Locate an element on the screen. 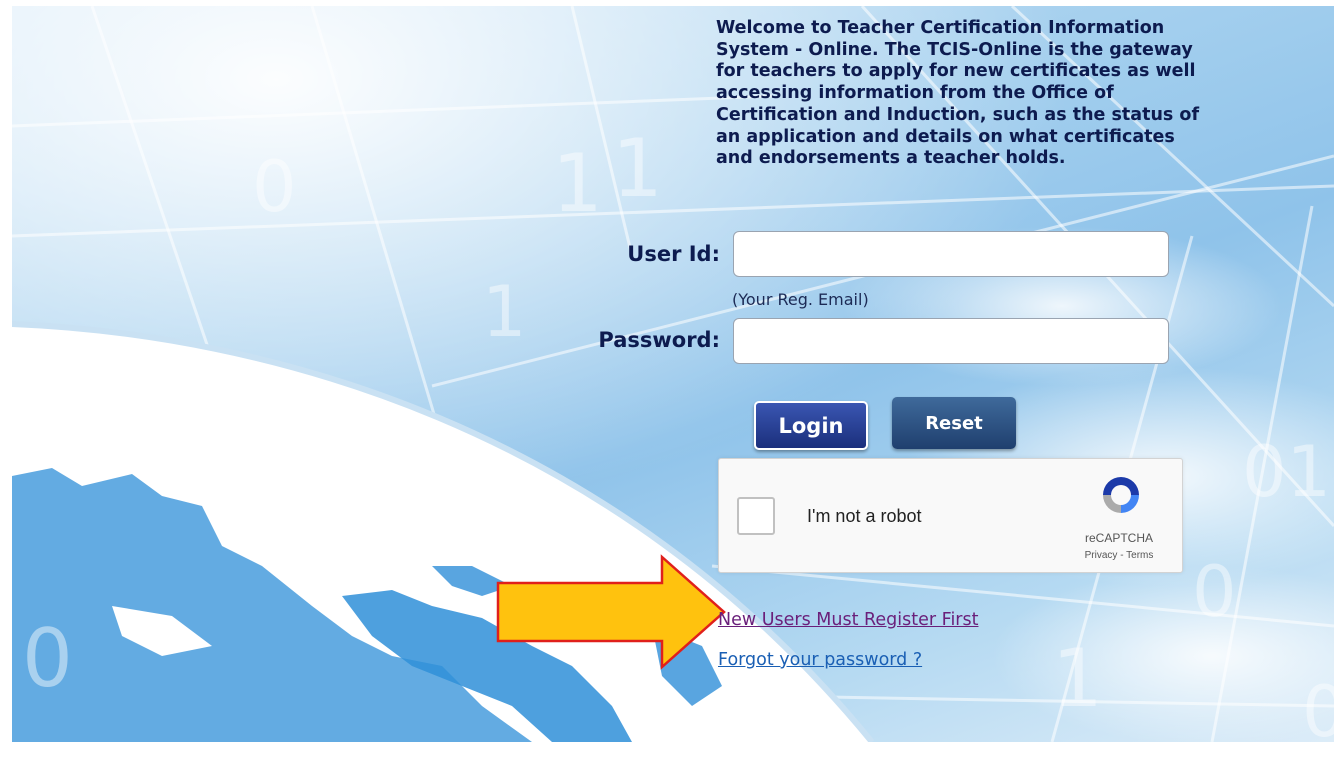 Image resolution: width=1334 pixels, height=771 pixels. user-id-label: User Id: is located at coordinates (673, 254).